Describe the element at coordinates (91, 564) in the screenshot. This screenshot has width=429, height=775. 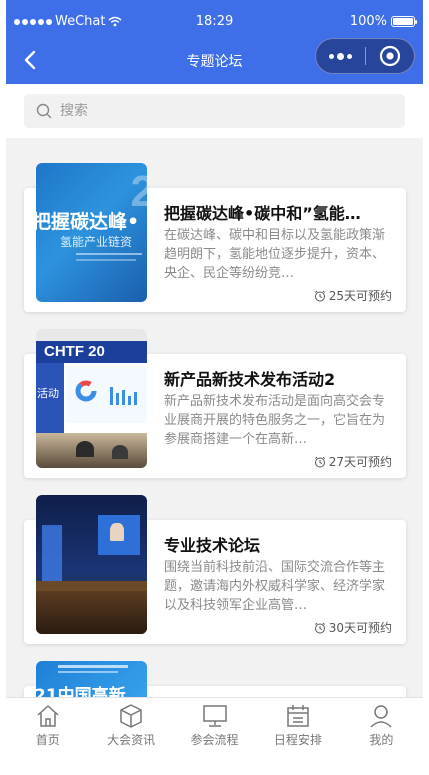
I see `card-thumbnail` at that location.